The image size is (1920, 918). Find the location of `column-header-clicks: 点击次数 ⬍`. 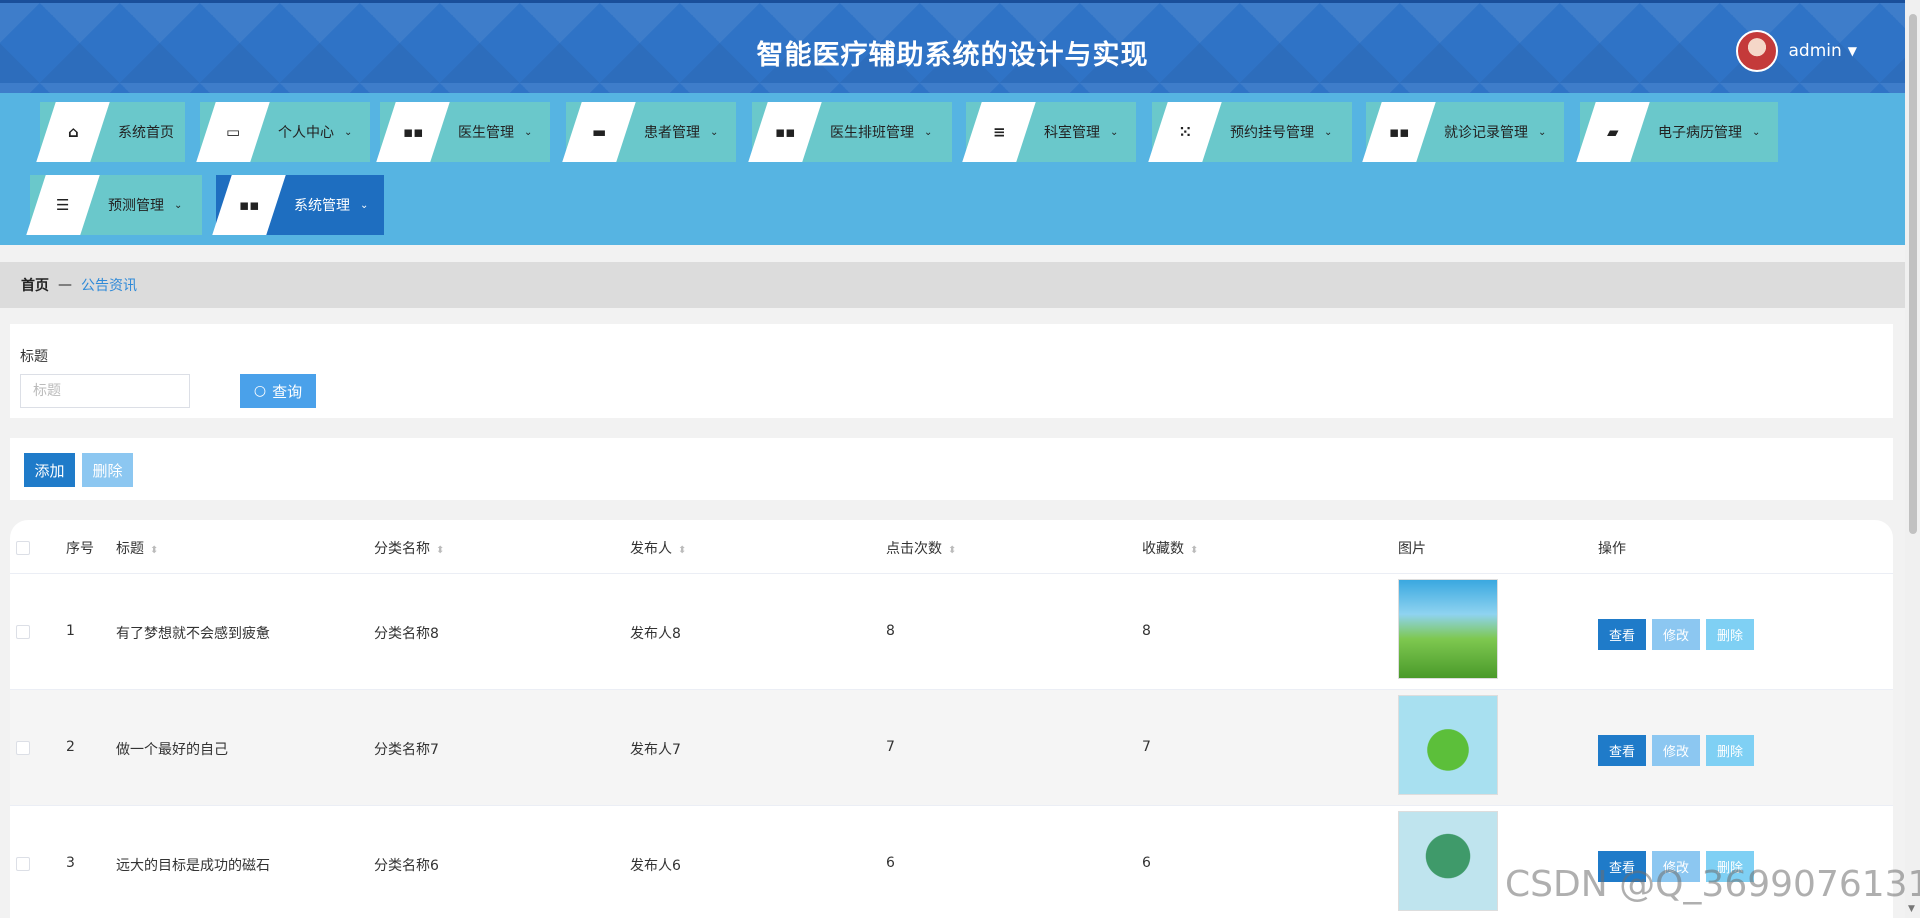

column-header-clicks: 点击次数 ⬍ is located at coordinates (921, 548).